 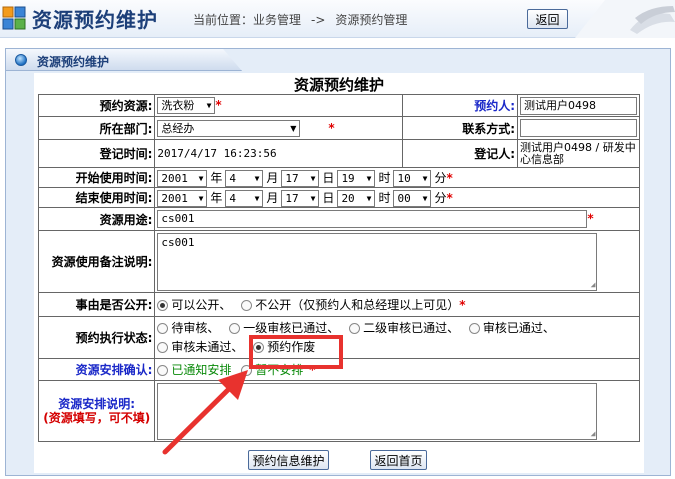 What do you see at coordinates (96, 337) in the screenshot?
I see `status-label: 预约执行状态:` at bounding box center [96, 337].